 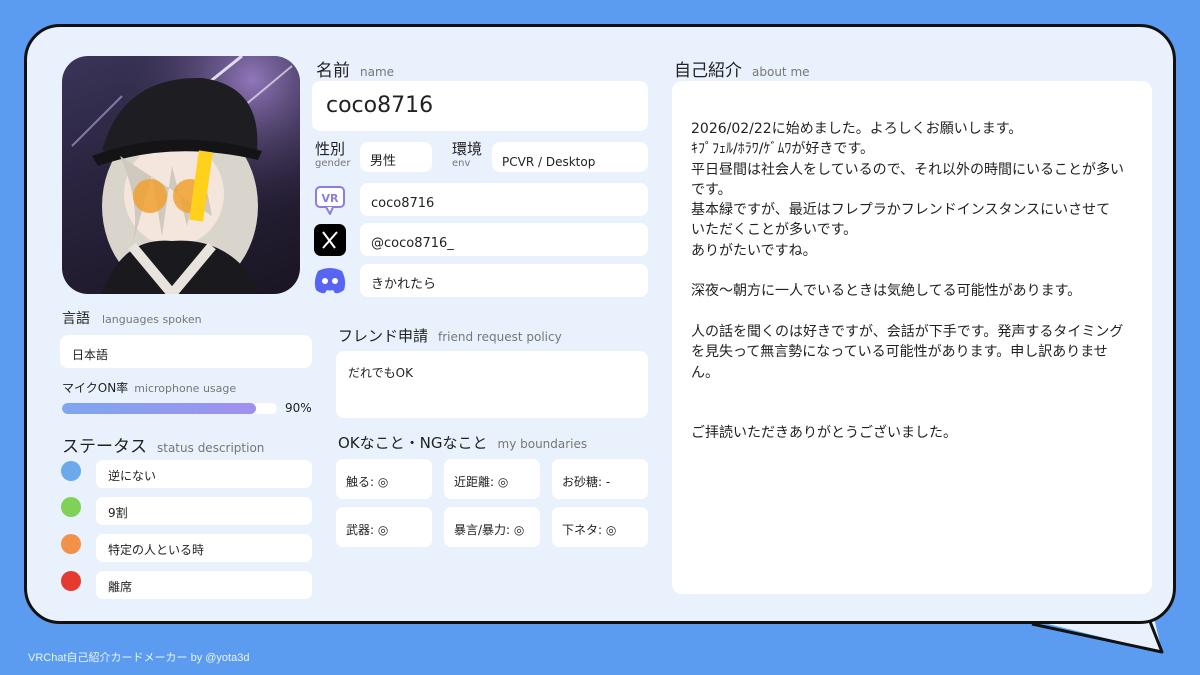 What do you see at coordinates (886, 291) in the screenshot?
I see `about-line: 深夜〜朝方に一人でいるときは気絶してる可能性があります。` at bounding box center [886, 291].